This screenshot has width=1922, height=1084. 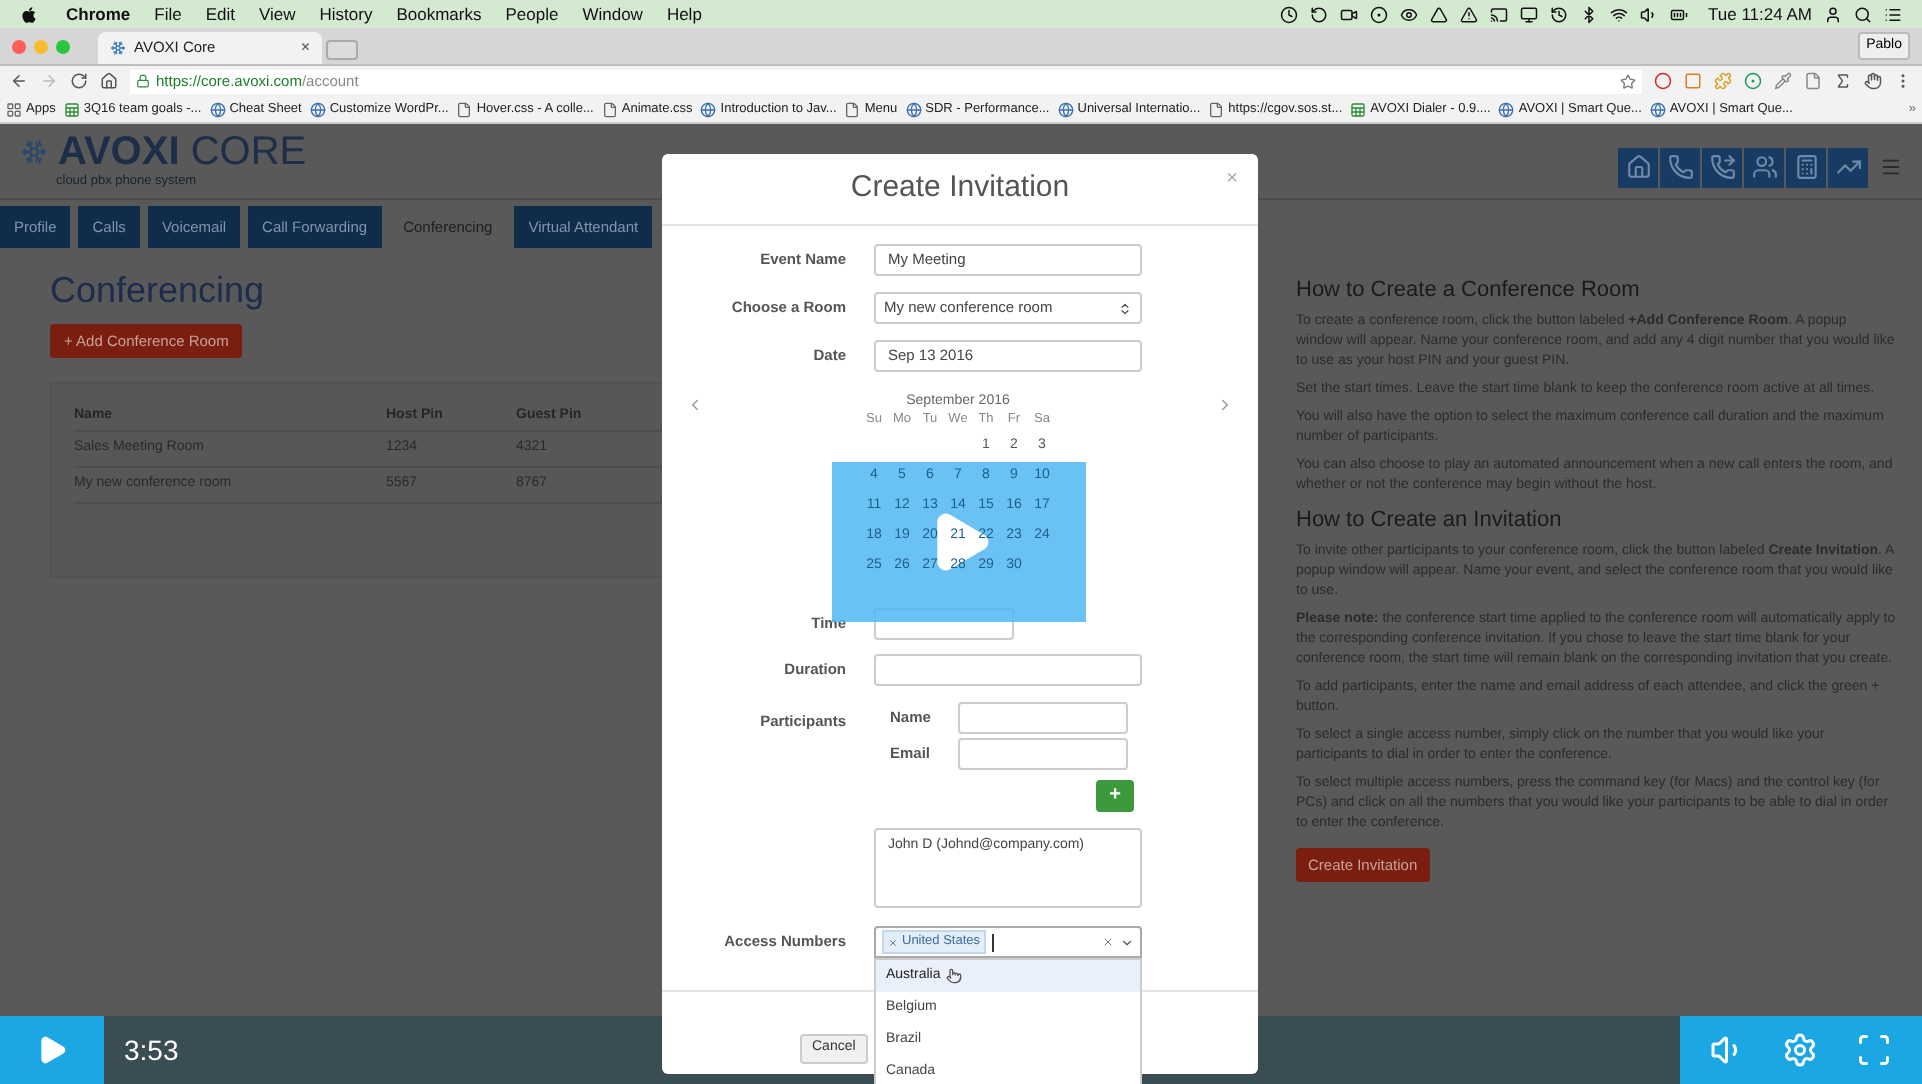 I want to click on menu-item: Edit, so click(x=220, y=14).